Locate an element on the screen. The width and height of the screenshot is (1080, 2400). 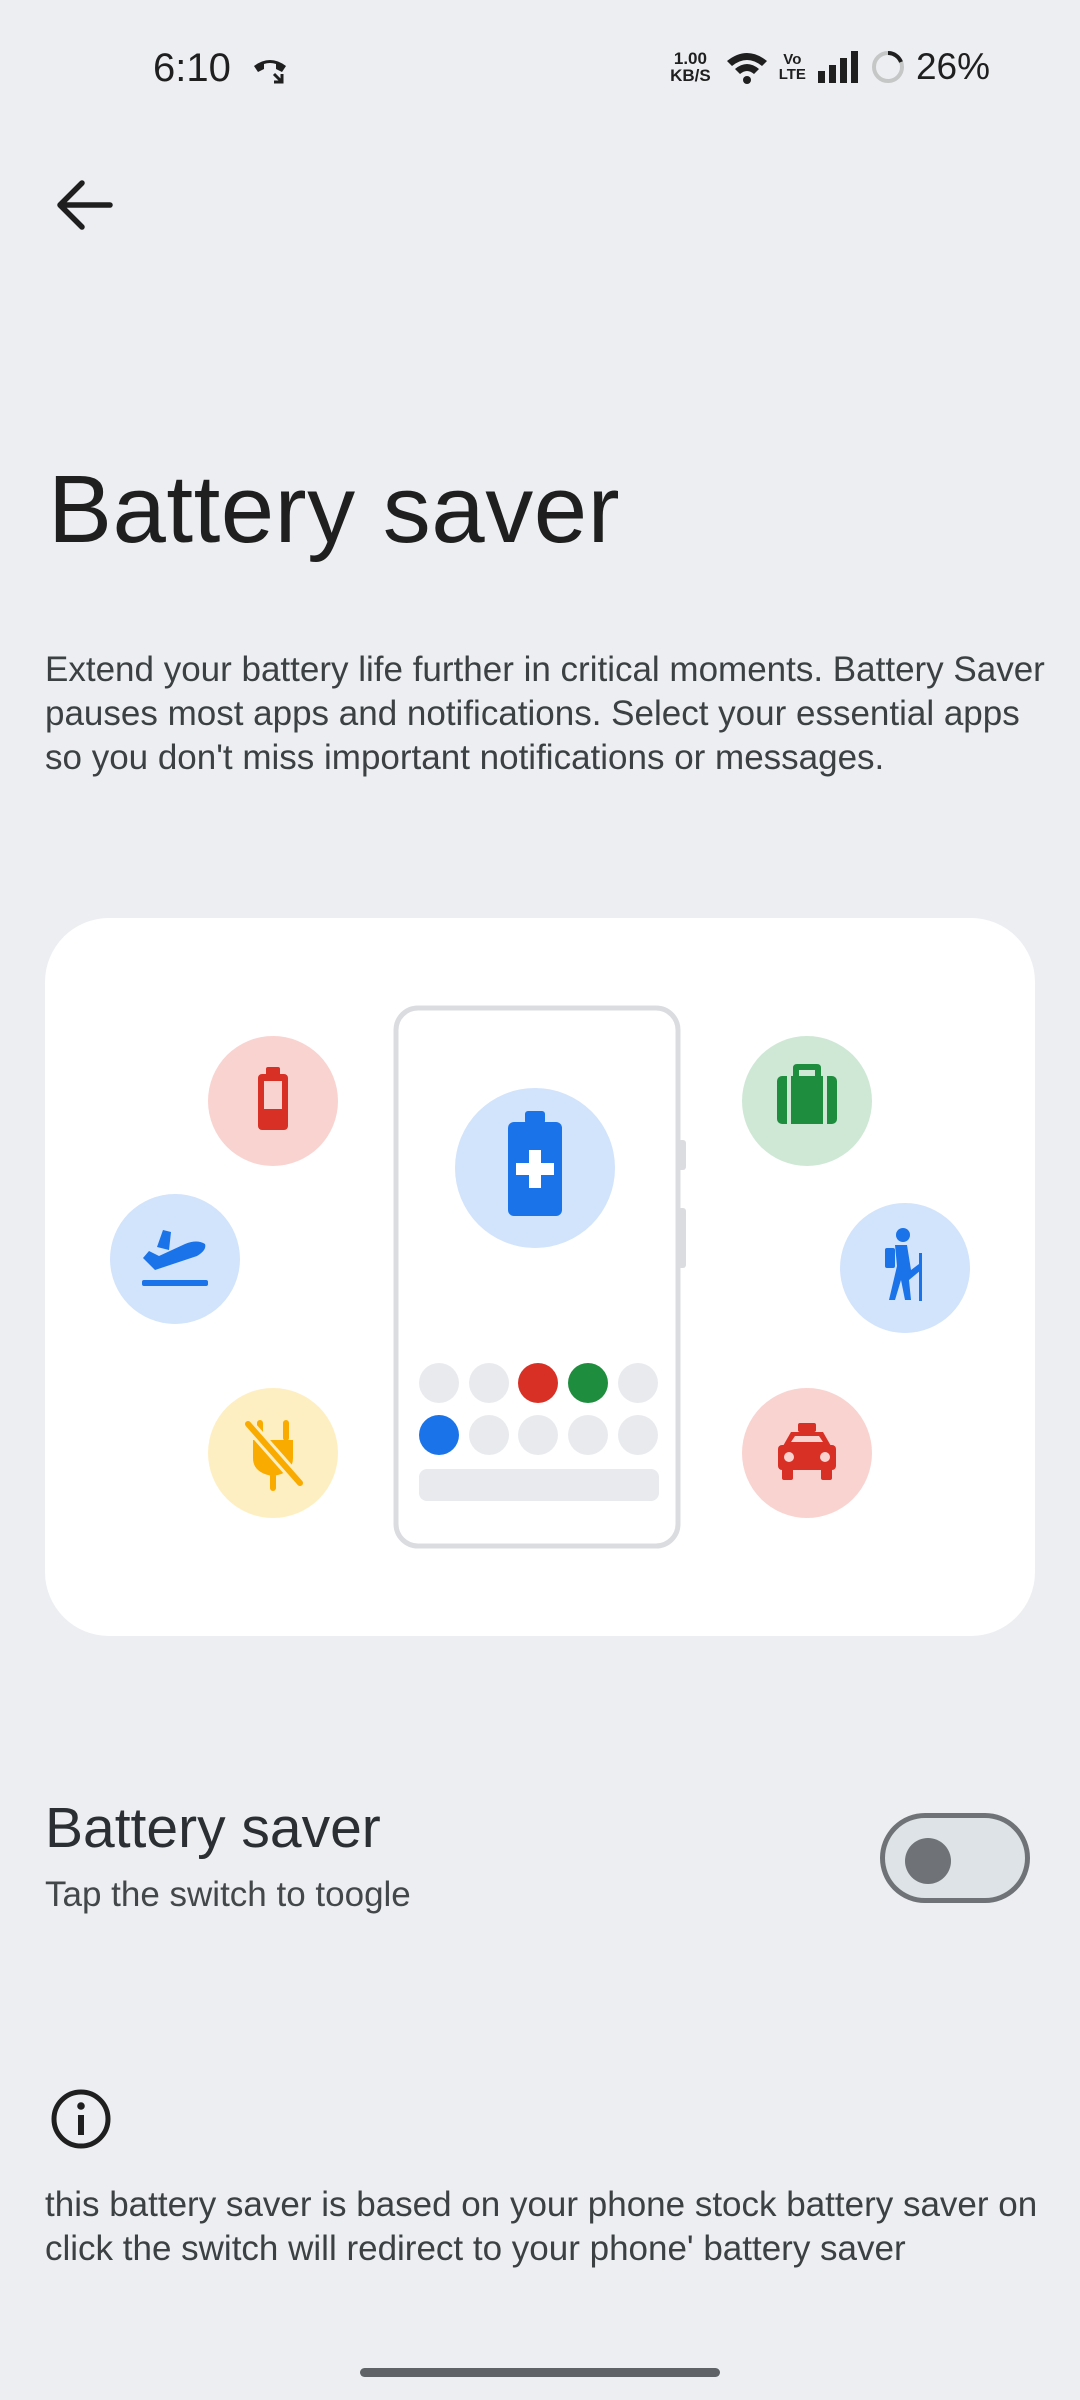
info-icon is located at coordinates (81, 2119).